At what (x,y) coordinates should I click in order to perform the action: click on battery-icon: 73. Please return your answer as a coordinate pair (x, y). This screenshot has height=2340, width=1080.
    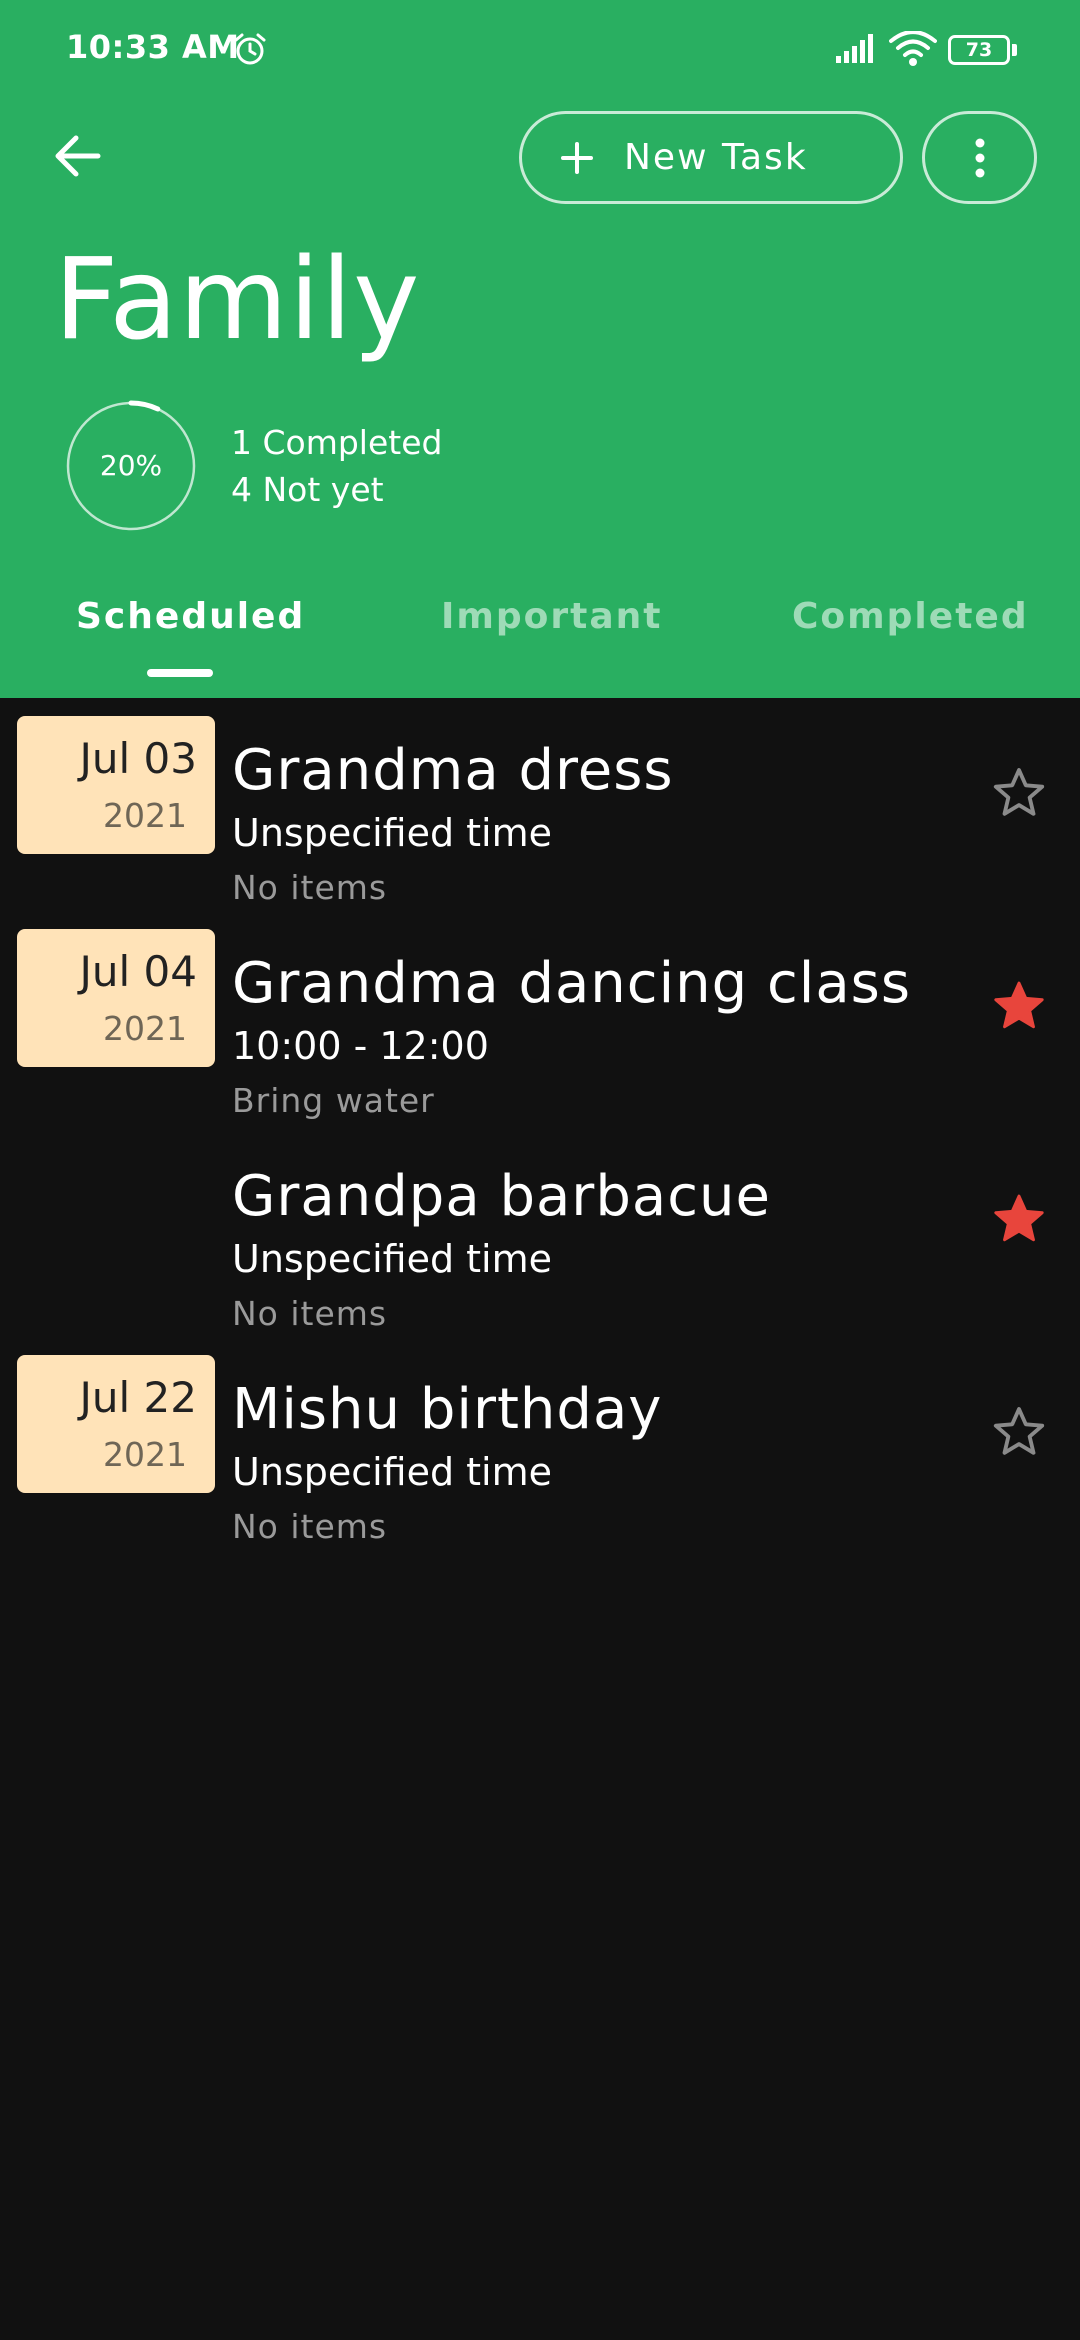
    Looking at the image, I should click on (983, 50).